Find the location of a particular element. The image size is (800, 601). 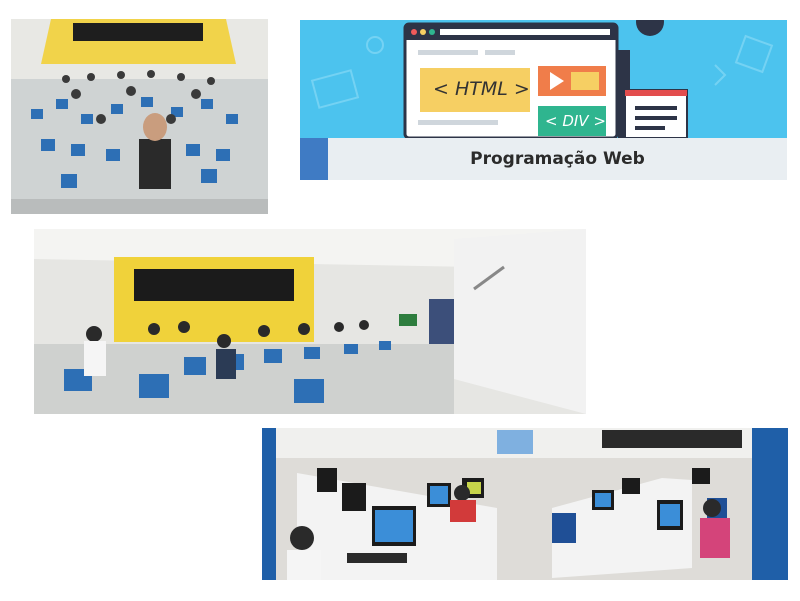

banner-title-bar: Programação Web is located at coordinates (543, 159).